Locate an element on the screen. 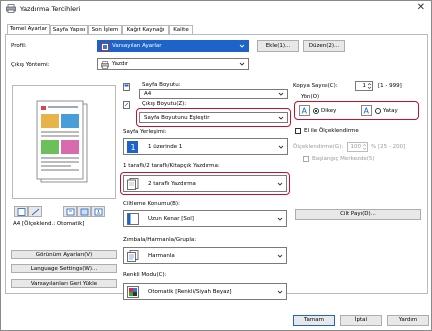 The image size is (432, 331). copies-range: [1 - 999] is located at coordinates (390, 86).